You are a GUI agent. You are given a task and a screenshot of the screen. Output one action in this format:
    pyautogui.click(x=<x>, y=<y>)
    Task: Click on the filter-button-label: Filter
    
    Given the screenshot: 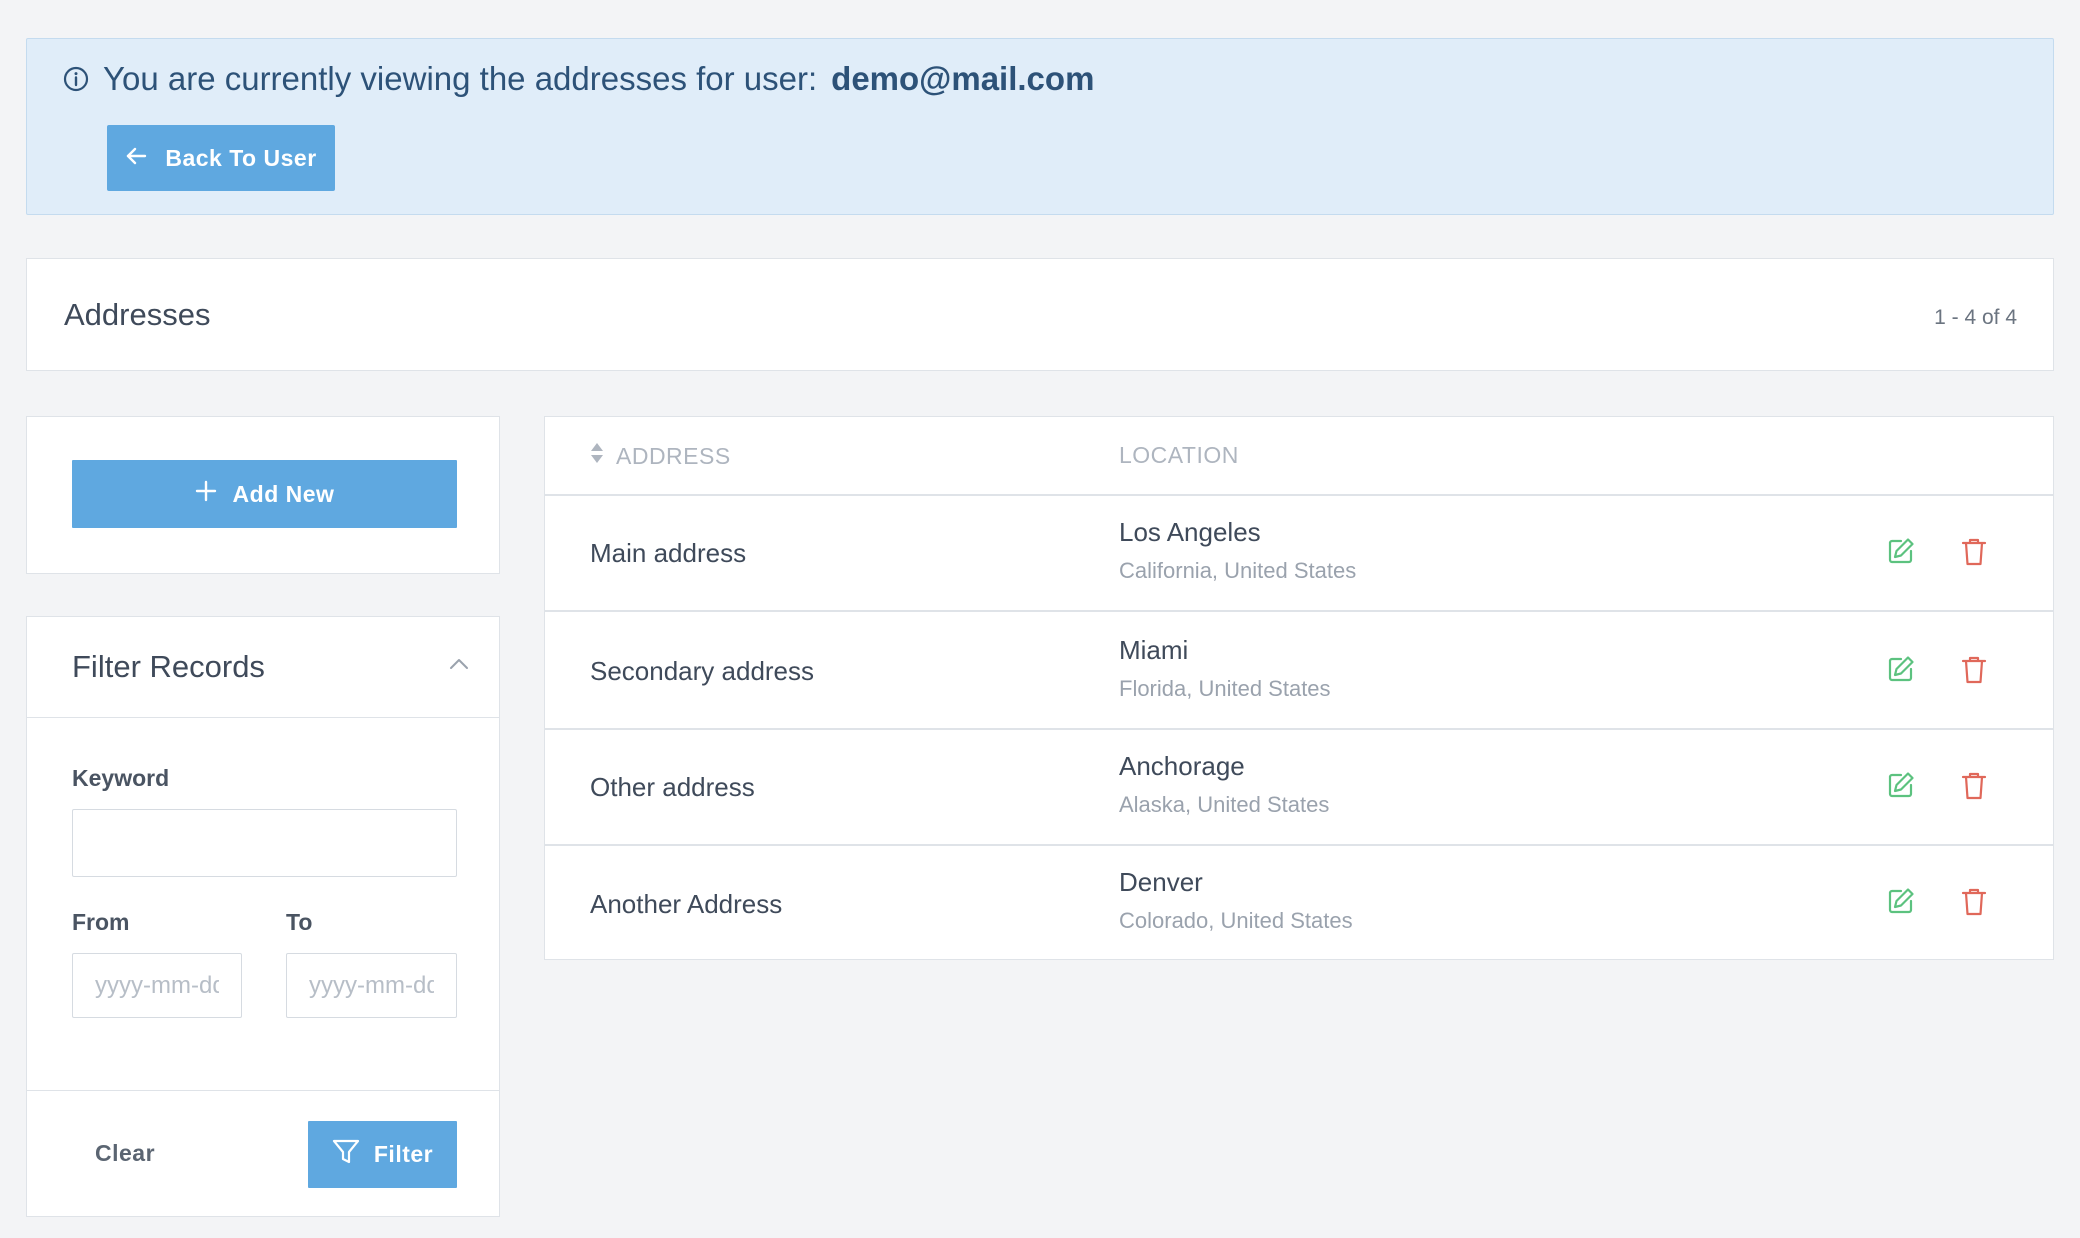 What is the action you would take?
    pyautogui.click(x=403, y=1154)
    